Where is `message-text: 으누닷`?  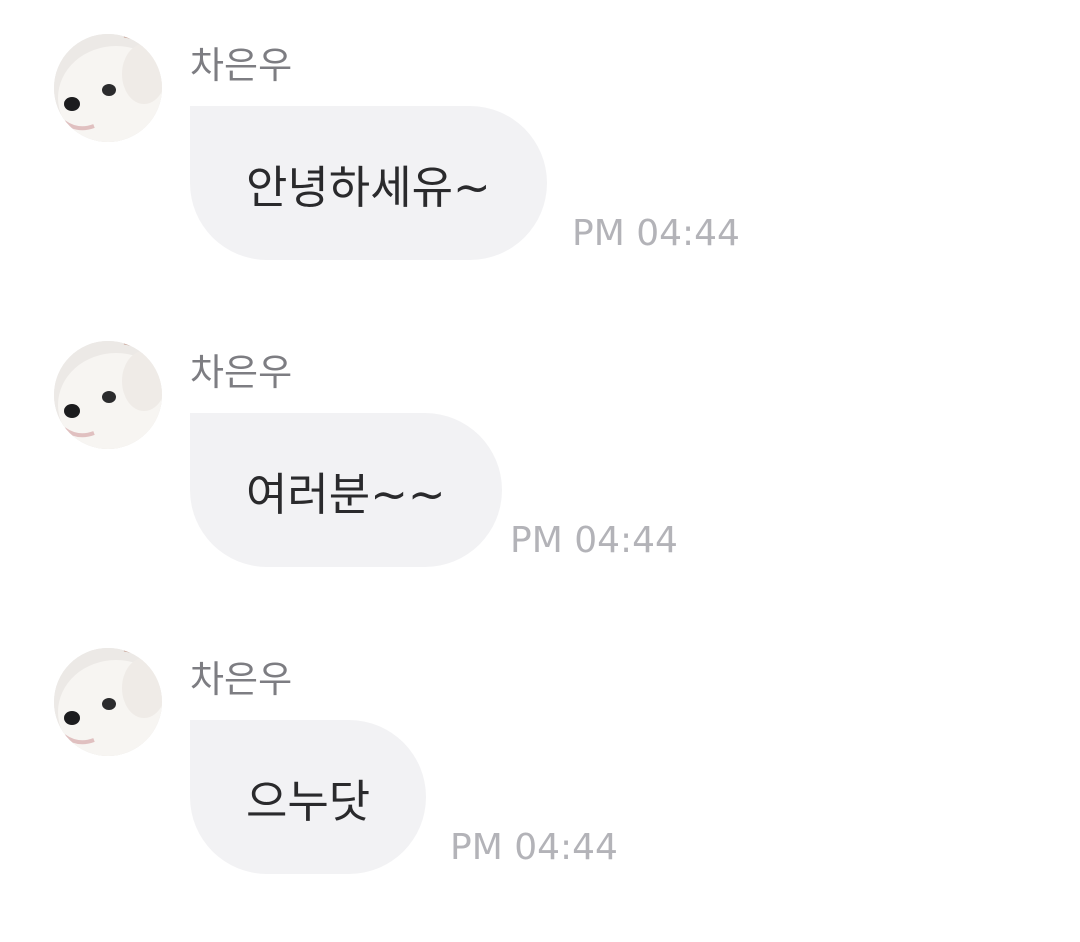
message-text: 으누닷 is located at coordinates (308, 801).